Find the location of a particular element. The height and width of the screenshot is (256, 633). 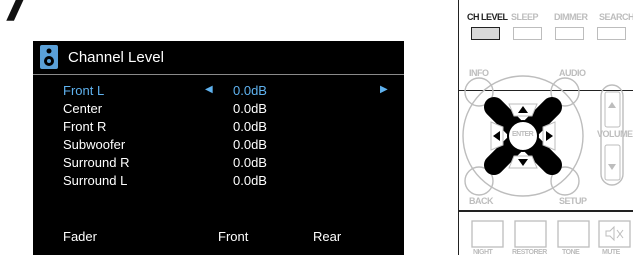

channel-row-center: Center 0.0dB is located at coordinates (218, 110).